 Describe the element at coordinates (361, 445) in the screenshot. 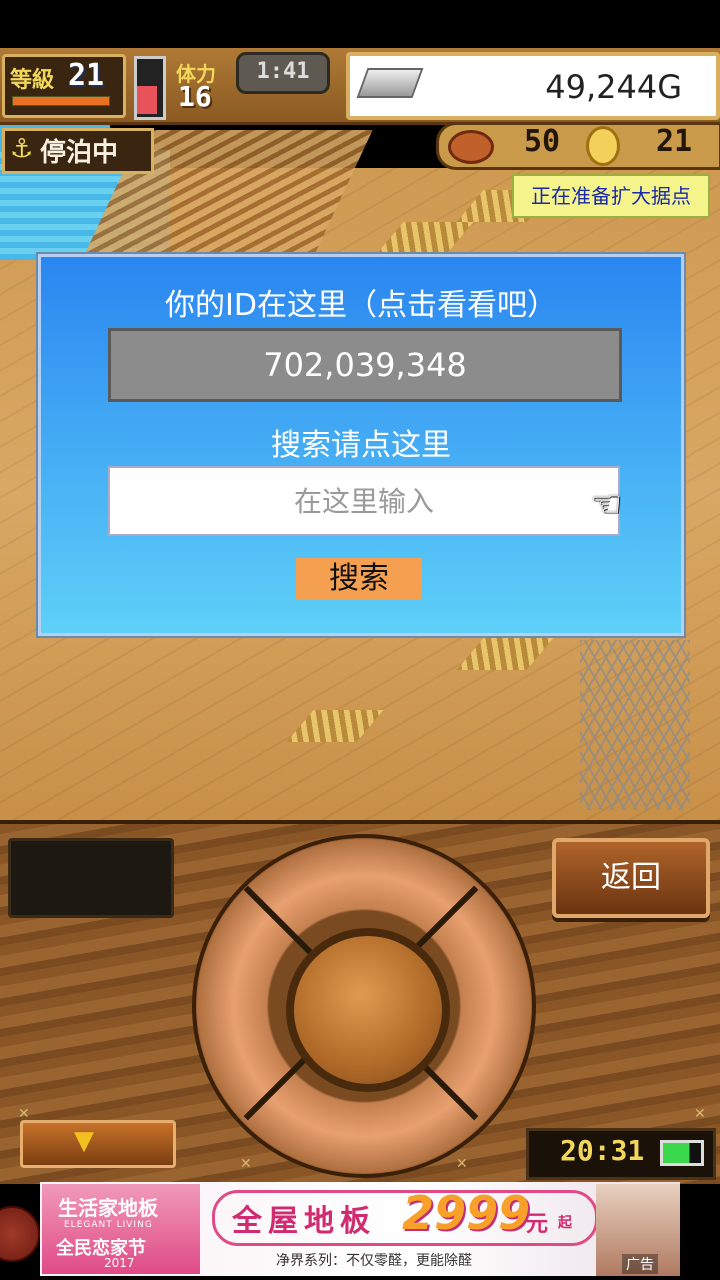

I see `search-label: 搜索请点这里` at that location.